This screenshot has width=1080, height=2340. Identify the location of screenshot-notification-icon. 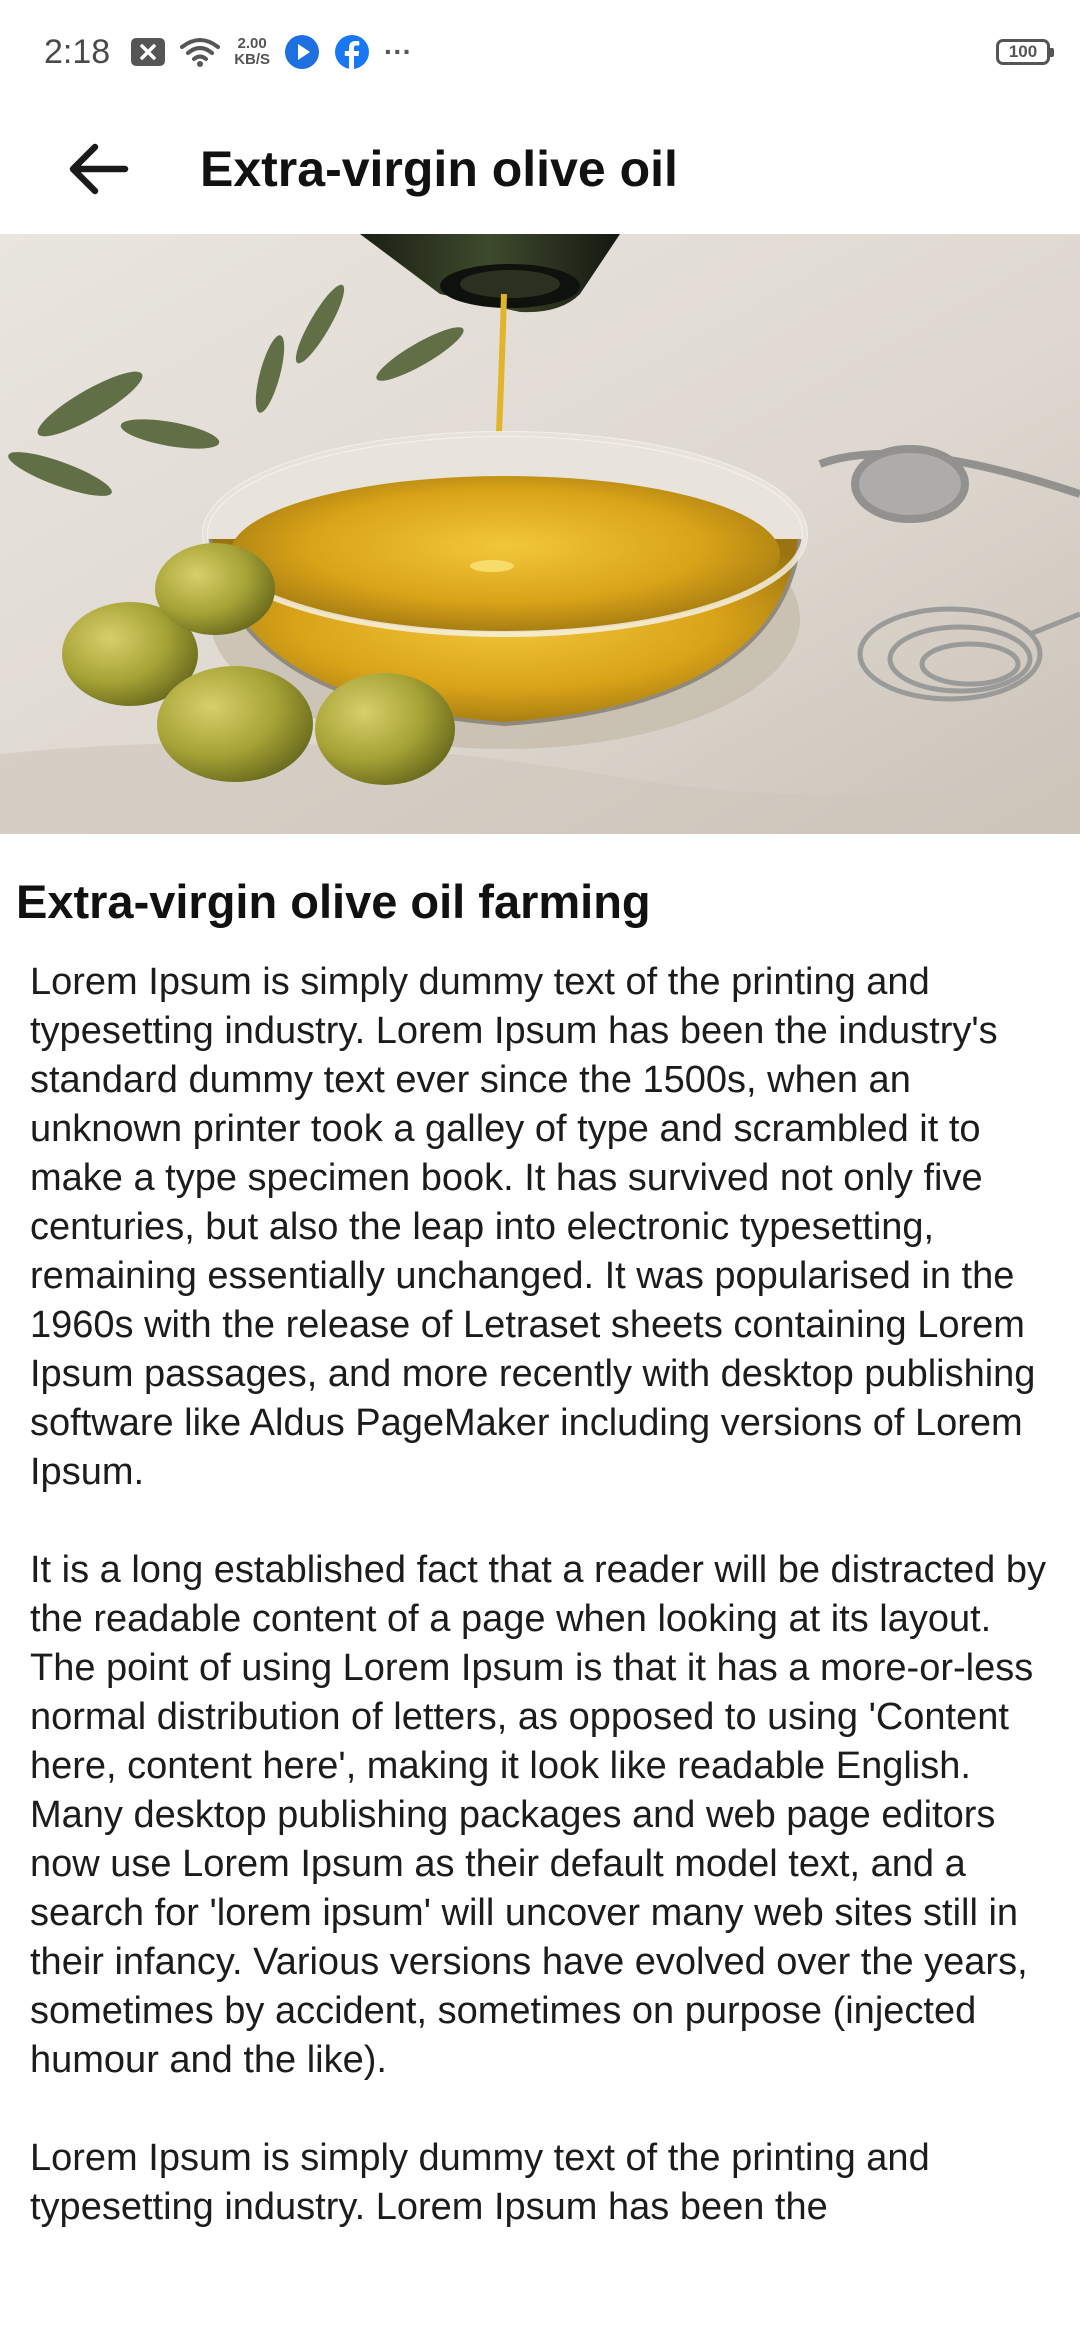
(148, 52).